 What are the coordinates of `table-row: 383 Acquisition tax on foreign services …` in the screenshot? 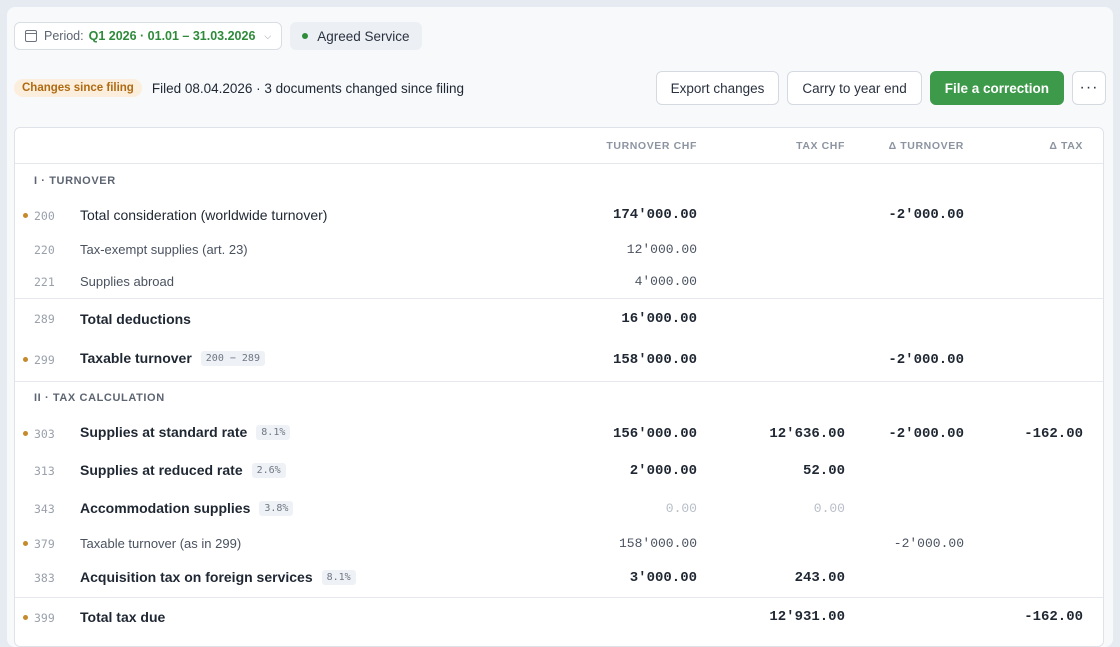 It's located at (559, 578).